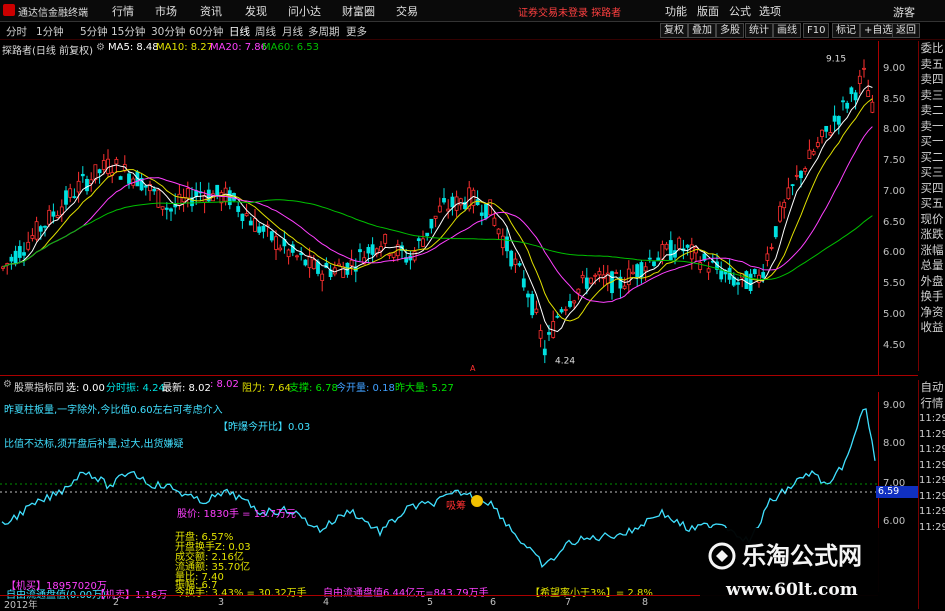 The image size is (945, 611). I want to click on quote-buy1: 买一, so click(932, 142).